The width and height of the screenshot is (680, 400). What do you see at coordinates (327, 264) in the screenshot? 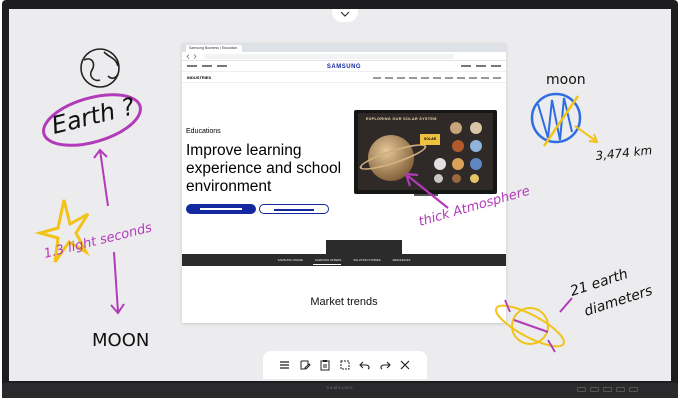
I see `band-link-underline` at bounding box center [327, 264].